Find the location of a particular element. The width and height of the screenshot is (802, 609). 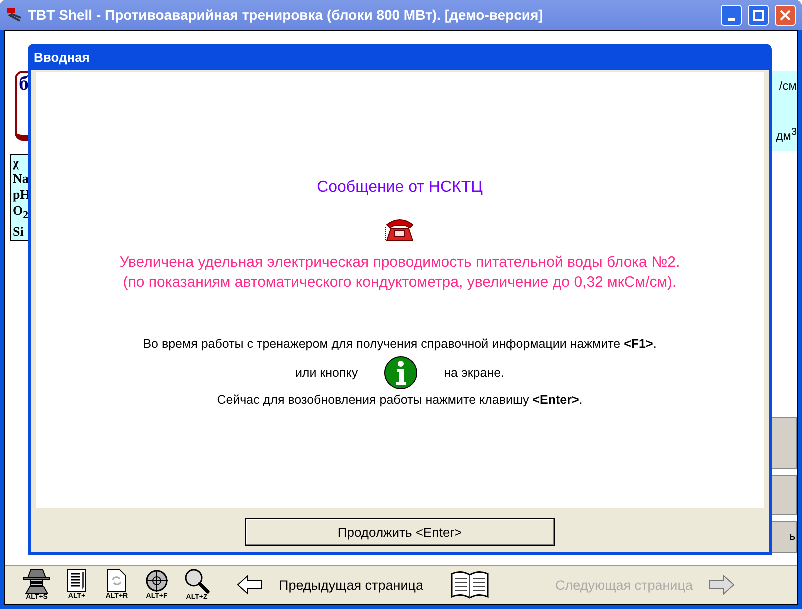

close-icon is located at coordinates (785, 15).